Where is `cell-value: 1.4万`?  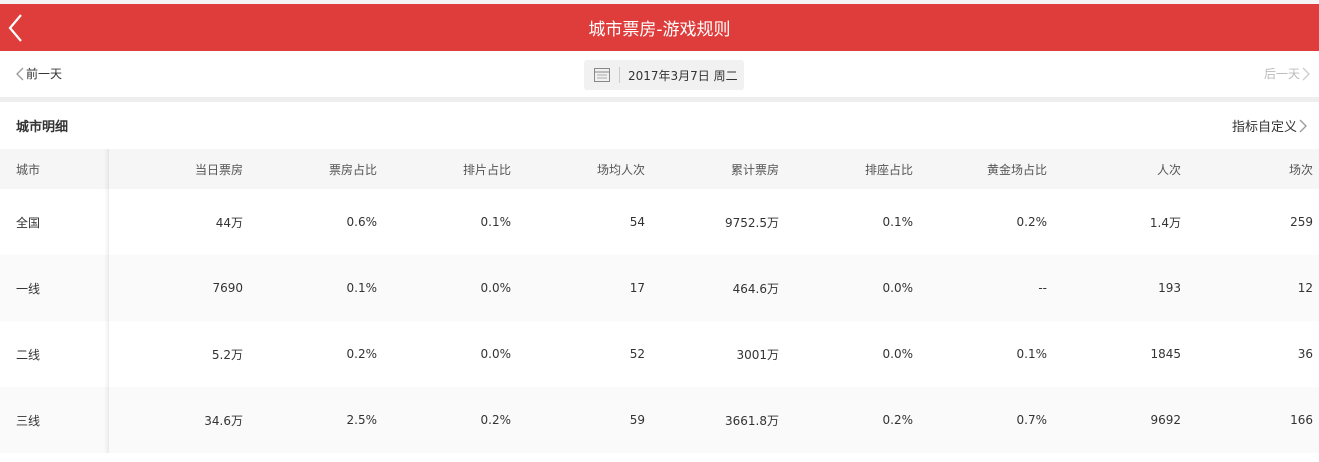
cell-value: 1.4万 is located at coordinates (1165, 222).